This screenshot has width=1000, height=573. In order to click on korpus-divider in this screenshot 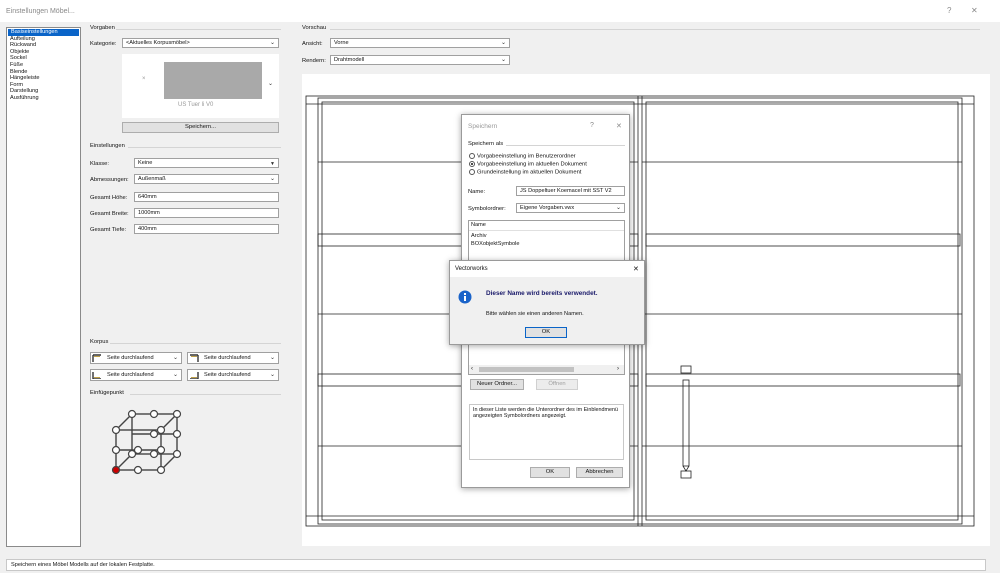, I will do `click(195, 343)`.